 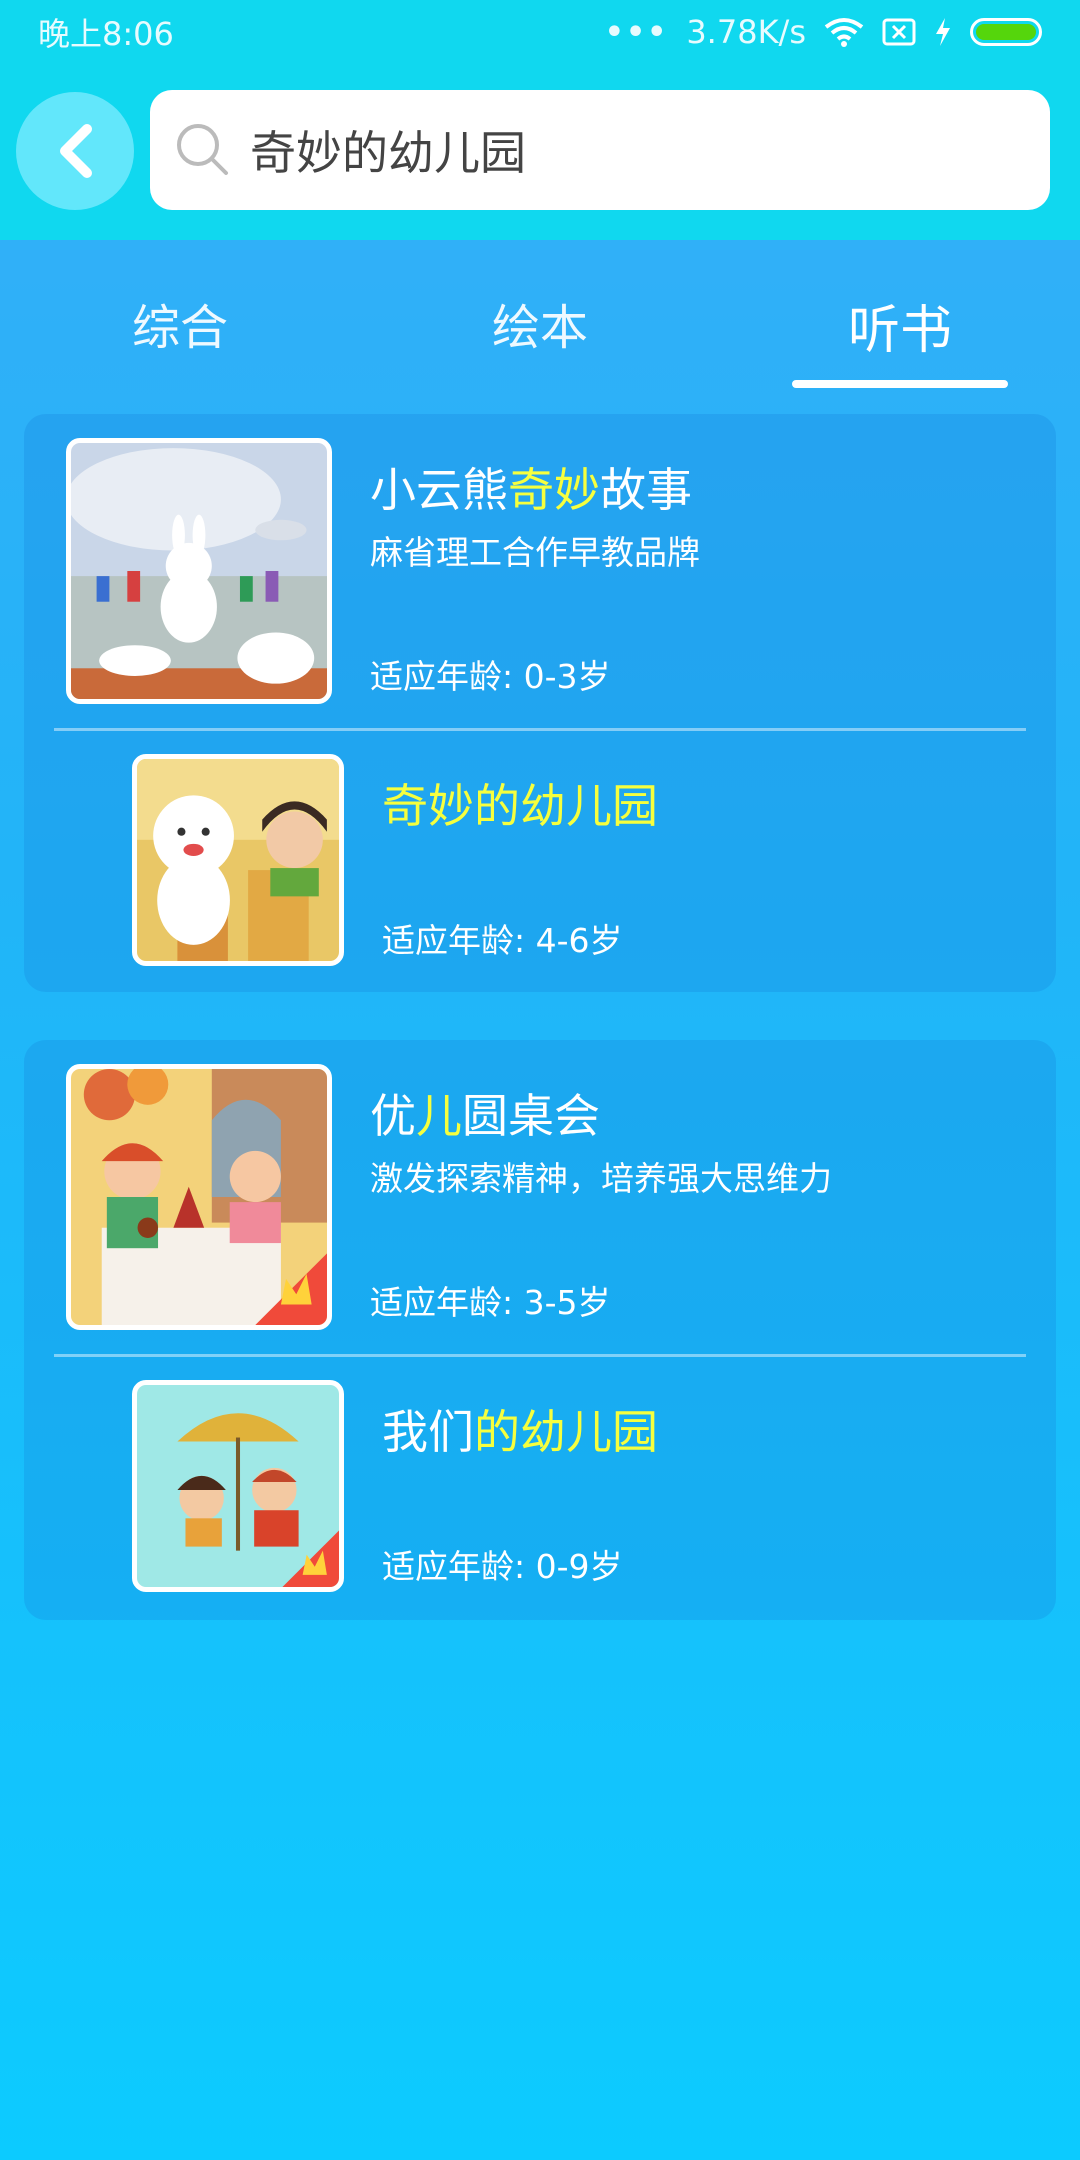 I want to click on battery-level, so click(x=1006, y=32).